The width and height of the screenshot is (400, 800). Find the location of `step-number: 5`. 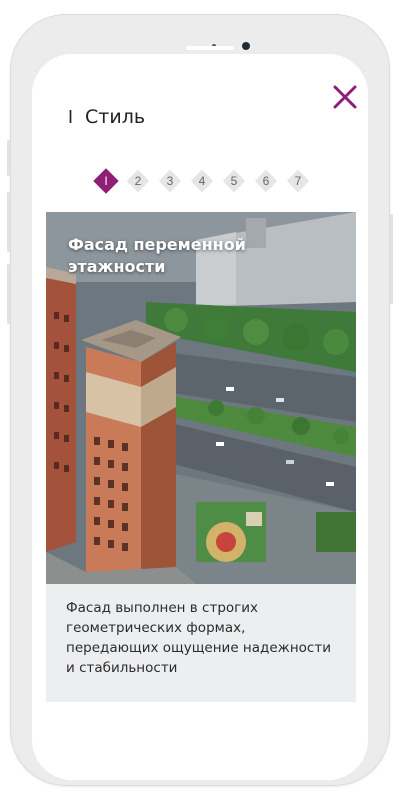

step-number: 5 is located at coordinates (234, 181).